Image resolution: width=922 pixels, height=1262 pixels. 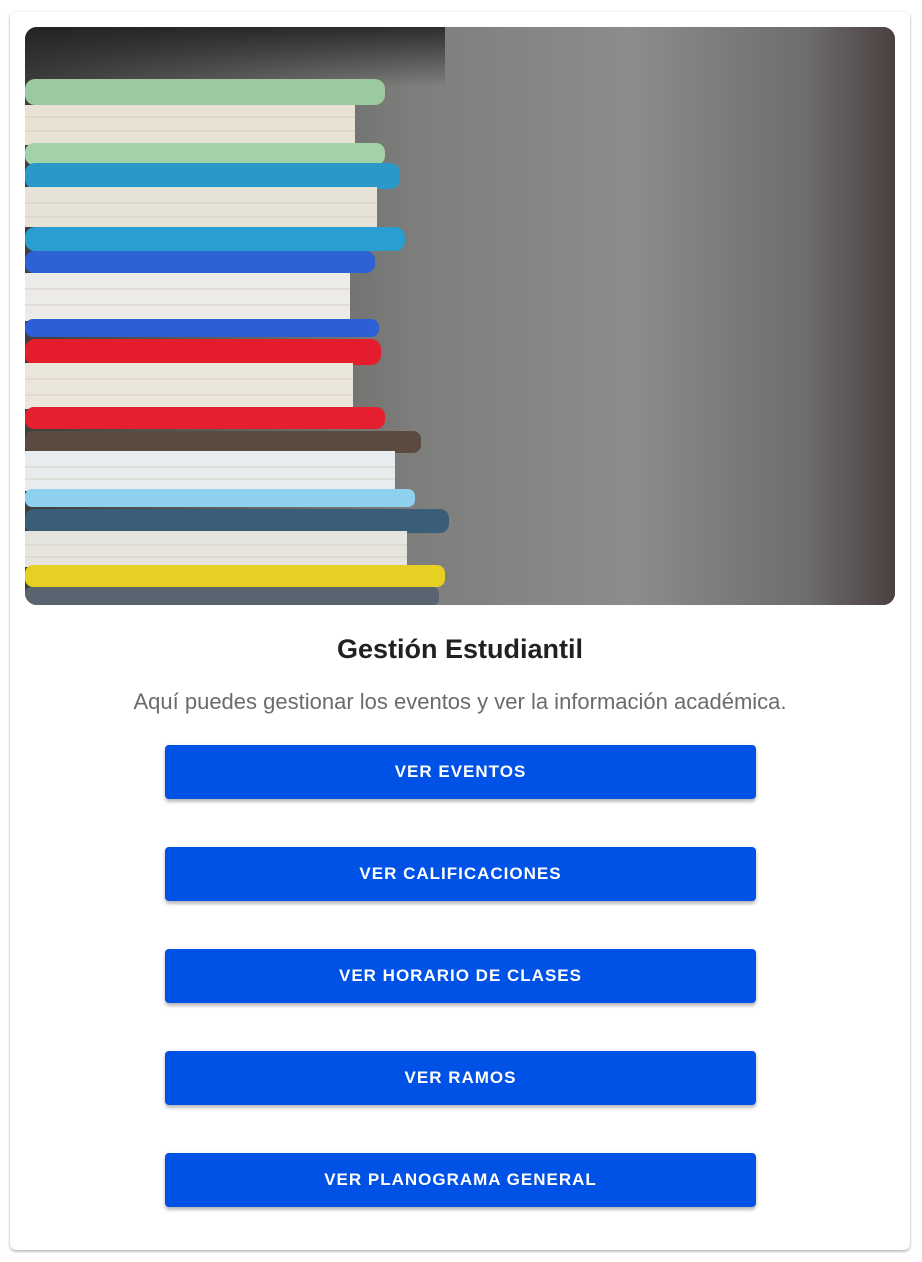 I want to click on view-class-schedule-button: VER HORARIO DE CLASES, so click(x=460, y=976).